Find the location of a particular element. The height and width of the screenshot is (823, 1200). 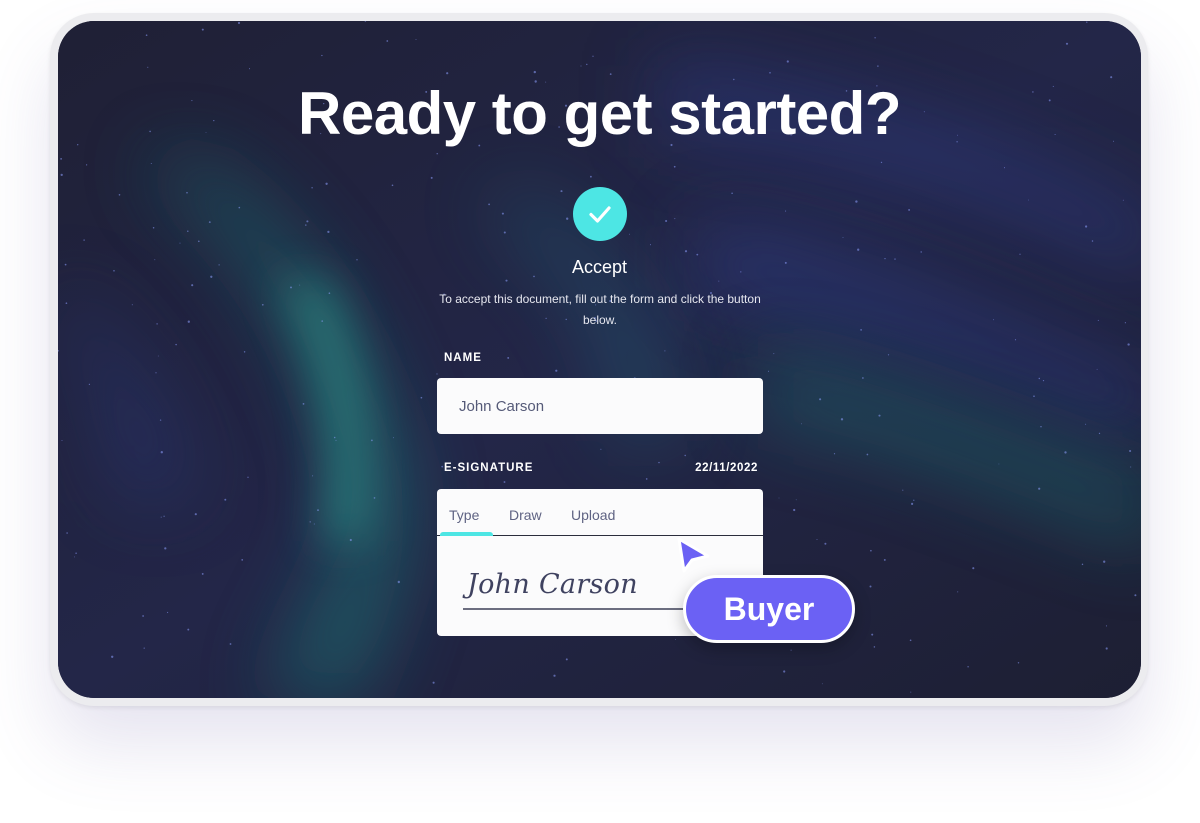

tab-type: Type is located at coordinates (464, 515).